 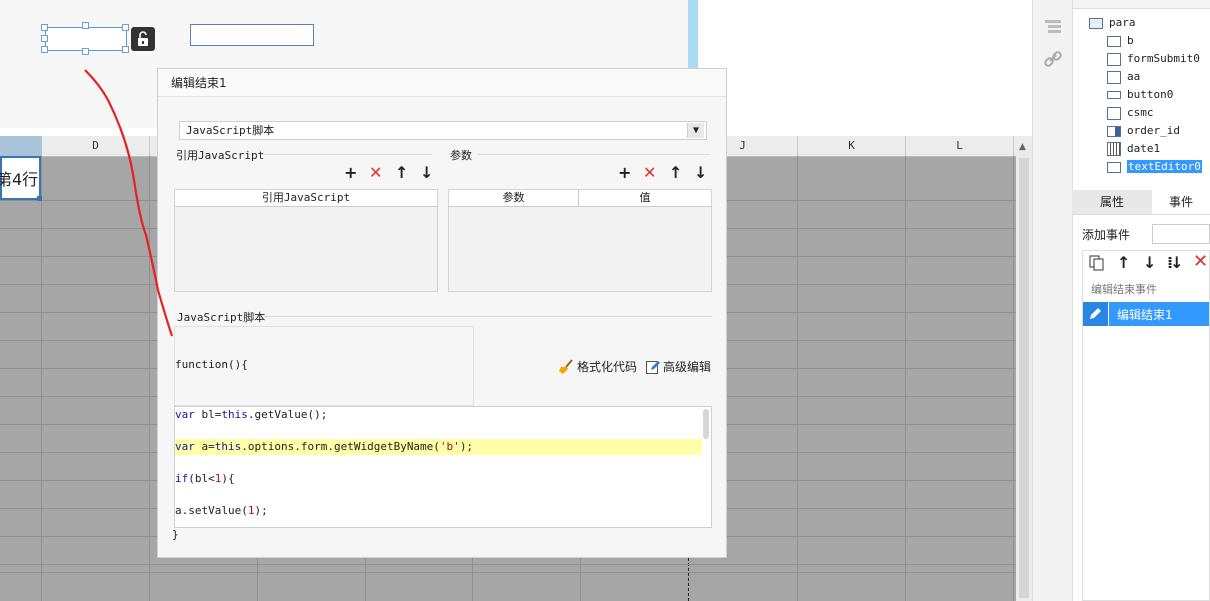 I want to click on widget-textbox, so click(x=252, y=35).